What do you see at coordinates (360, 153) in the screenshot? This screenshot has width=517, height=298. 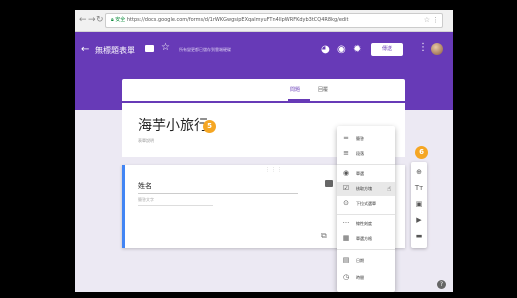 I see `menu-item-label: 段落` at bounding box center [360, 153].